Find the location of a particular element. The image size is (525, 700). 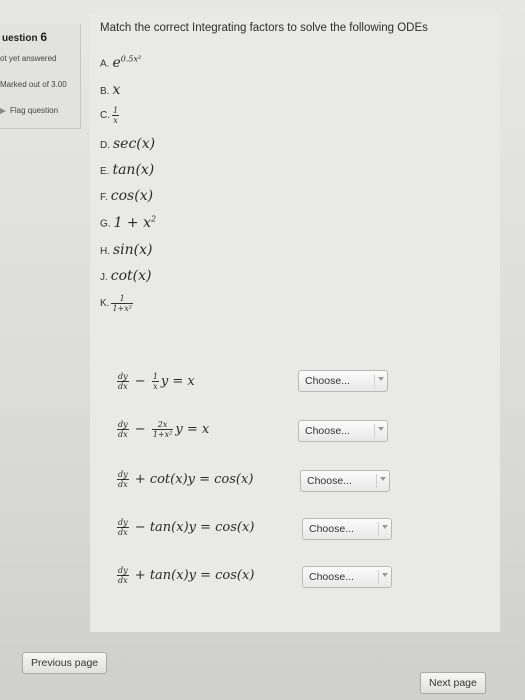

equation-4: dy dx − tan(x)y = cos(x) is located at coordinates (184, 527).